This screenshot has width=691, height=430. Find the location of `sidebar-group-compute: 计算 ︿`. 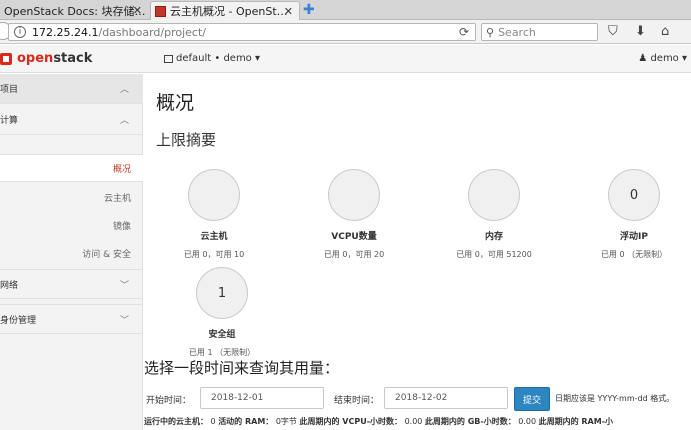

sidebar-group-compute: 计算 ︿ is located at coordinates (71, 120).